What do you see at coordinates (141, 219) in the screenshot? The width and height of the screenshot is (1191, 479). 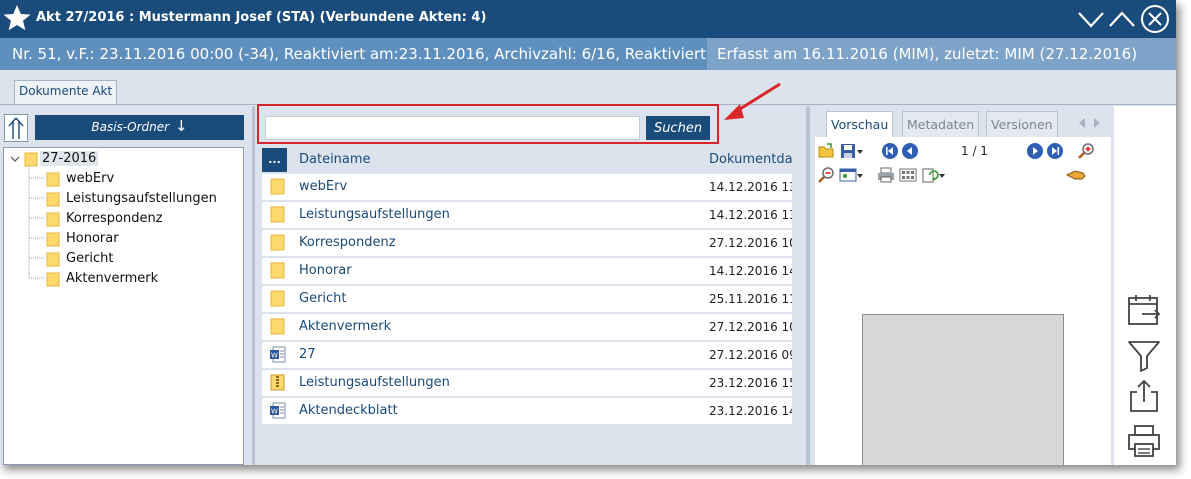 I see `tree-node-korrespondenz: Korrespondenz` at bounding box center [141, 219].